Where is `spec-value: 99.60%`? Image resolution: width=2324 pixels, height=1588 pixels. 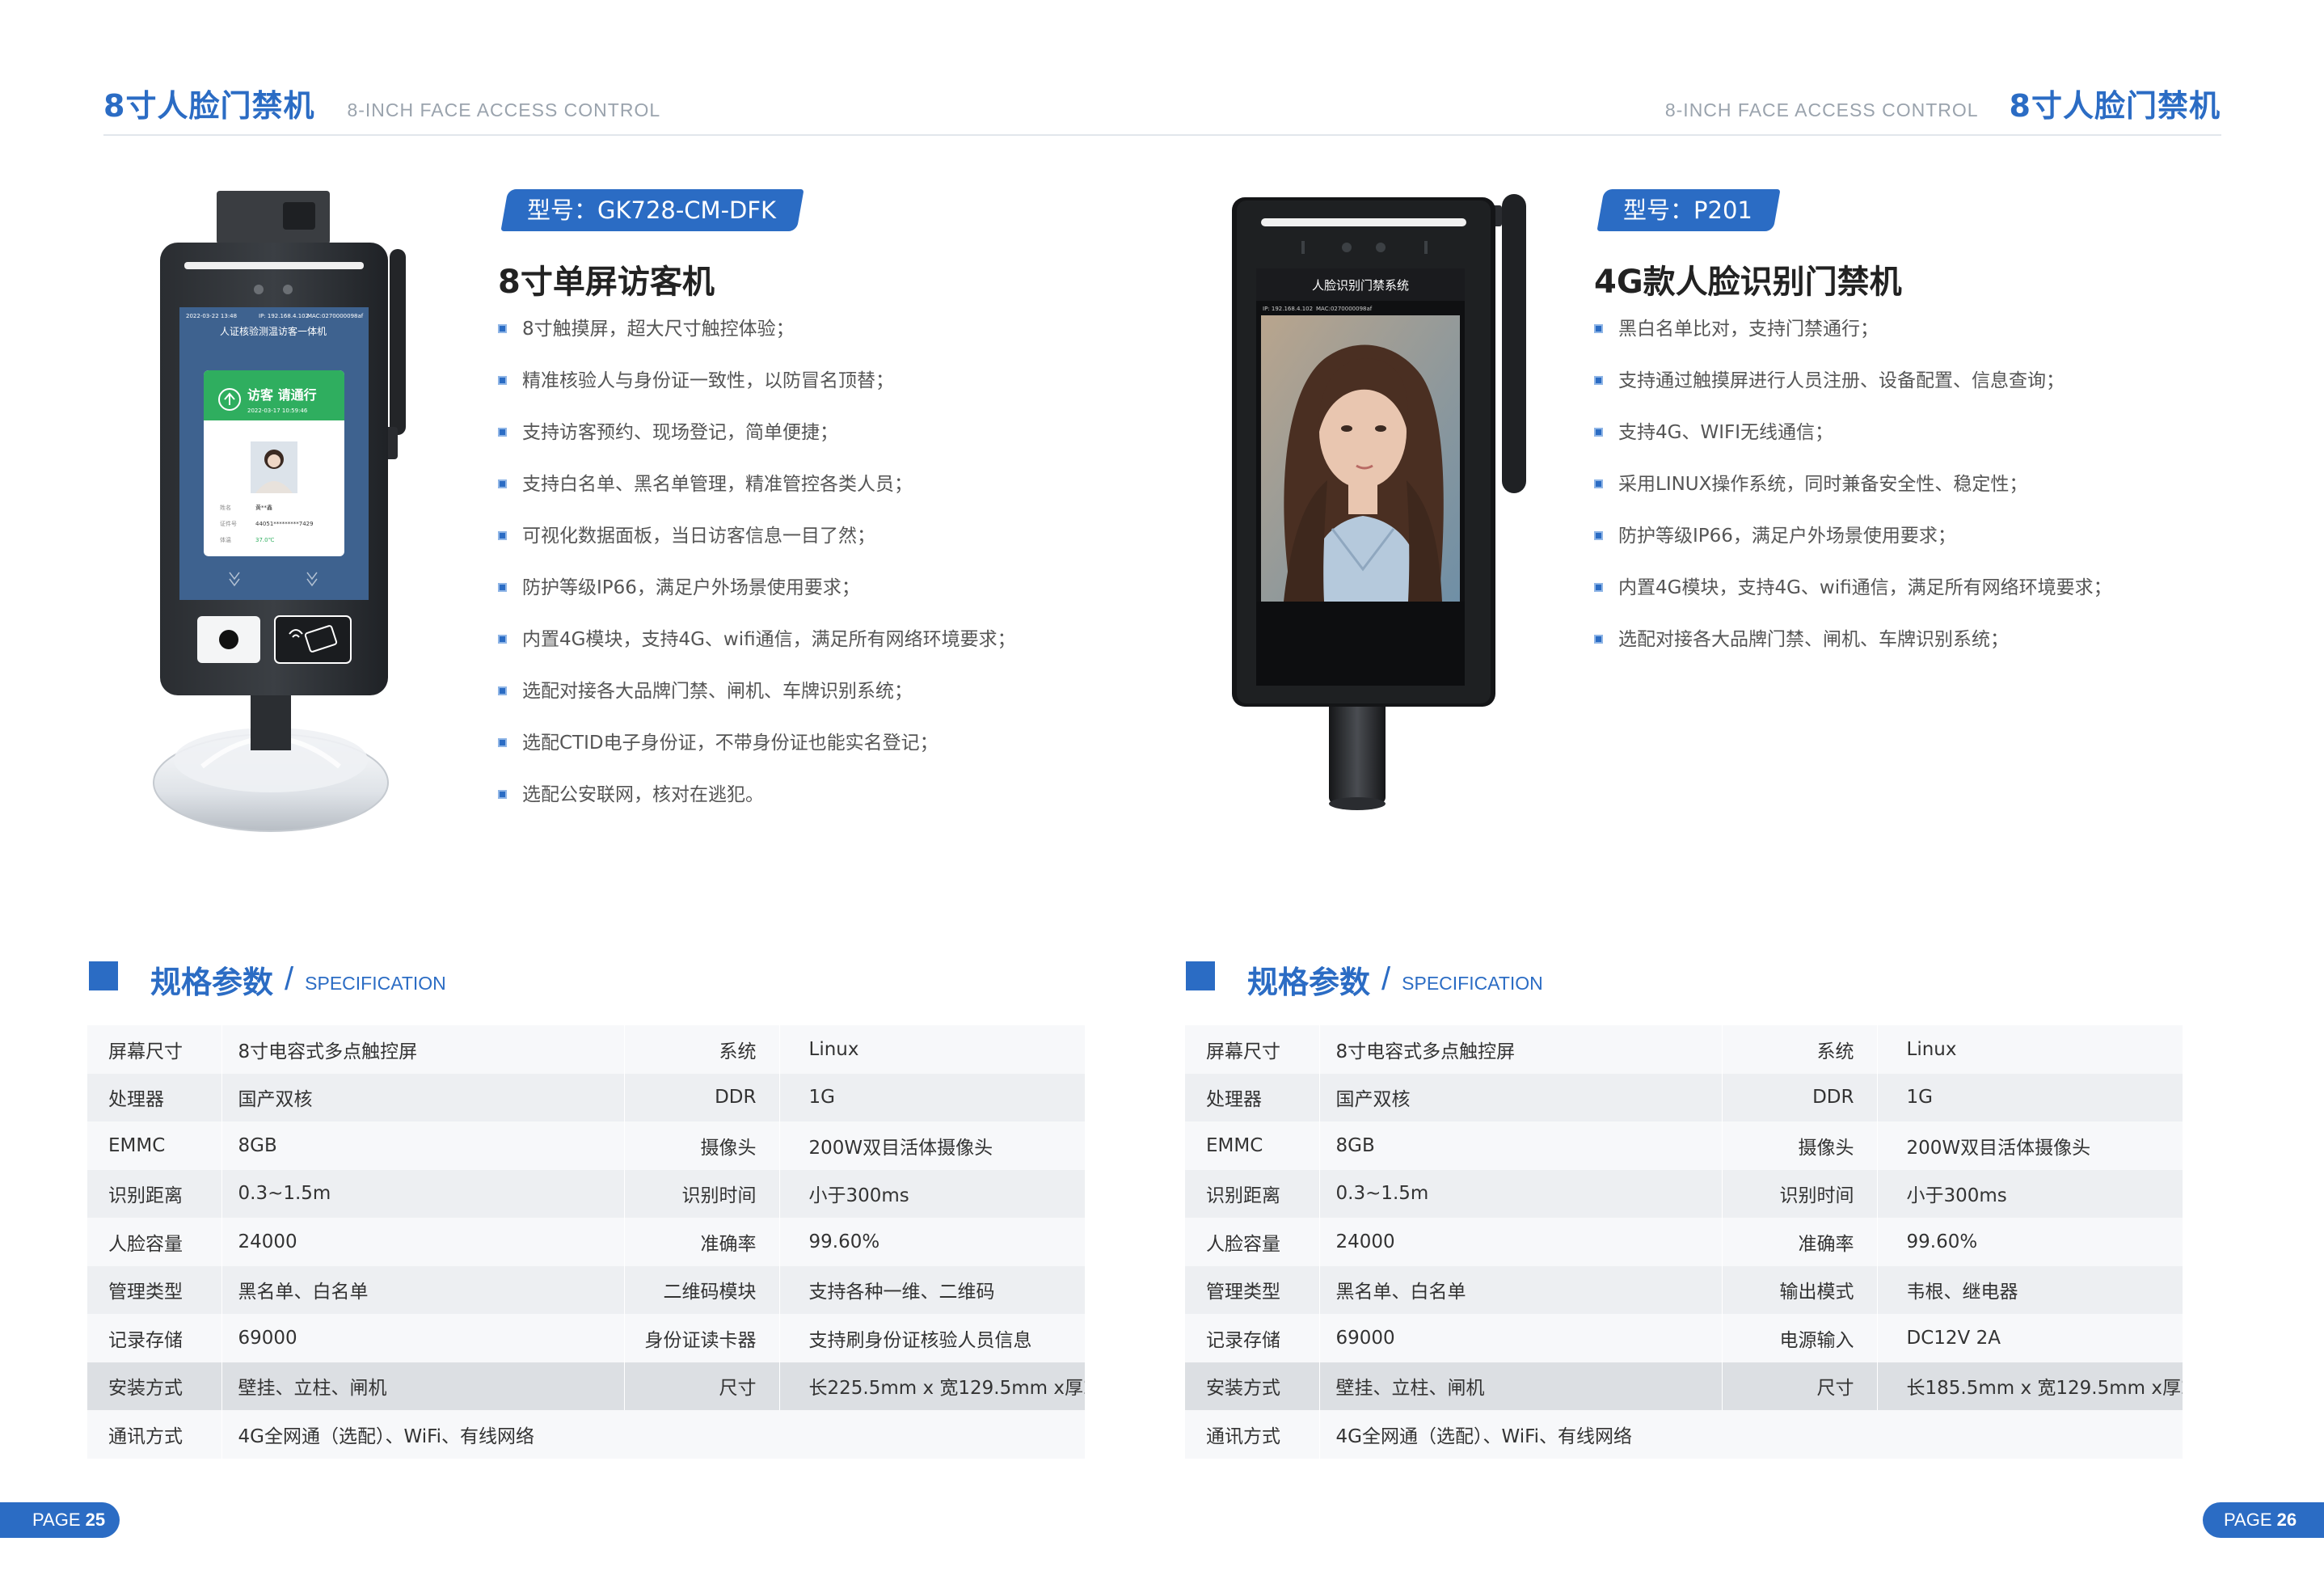 spec-value: 99.60% is located at coordinates (932, 1242).